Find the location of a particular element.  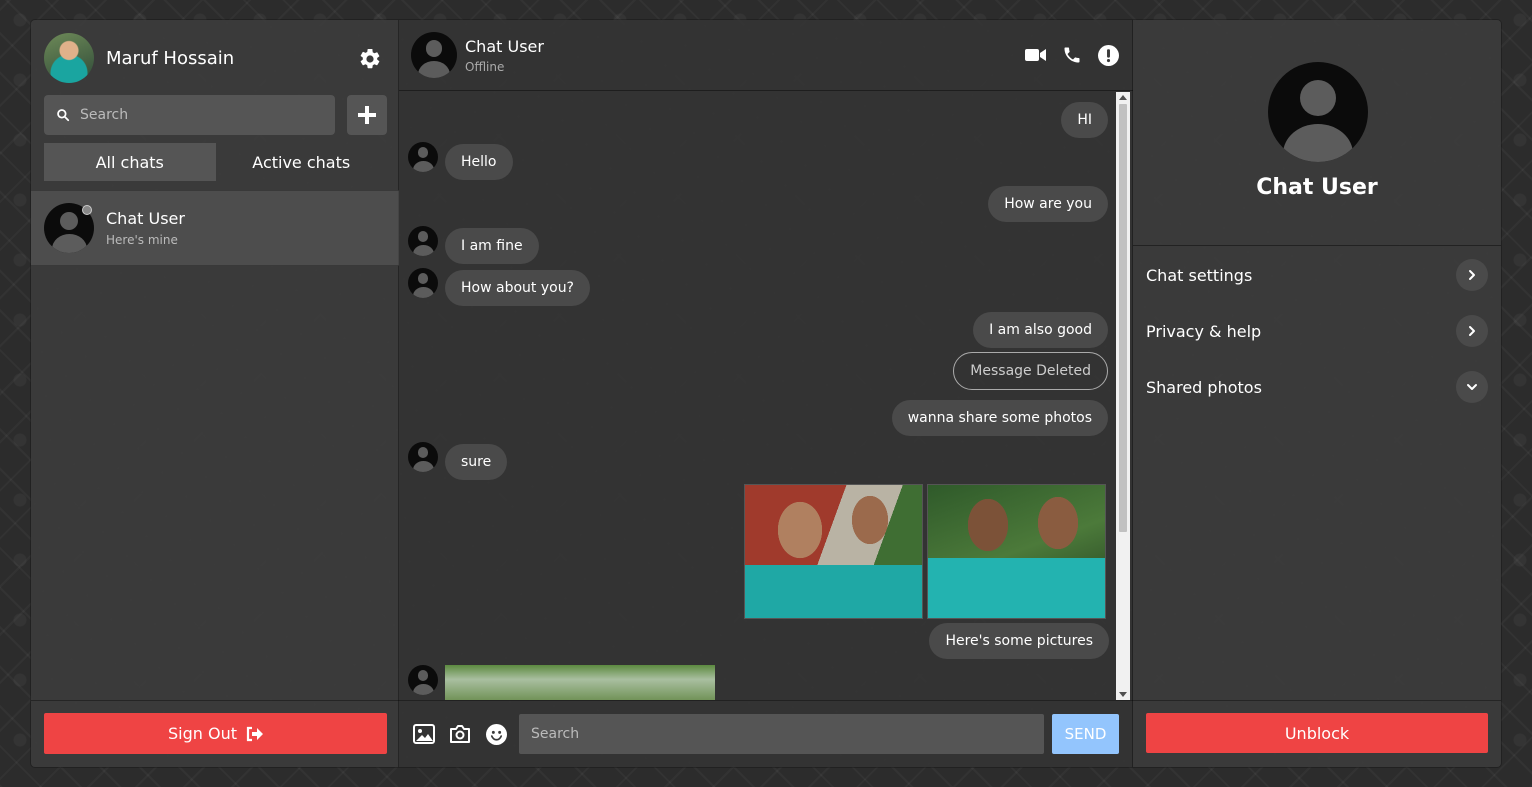

plus-icon is located at coordinates (367, 115).